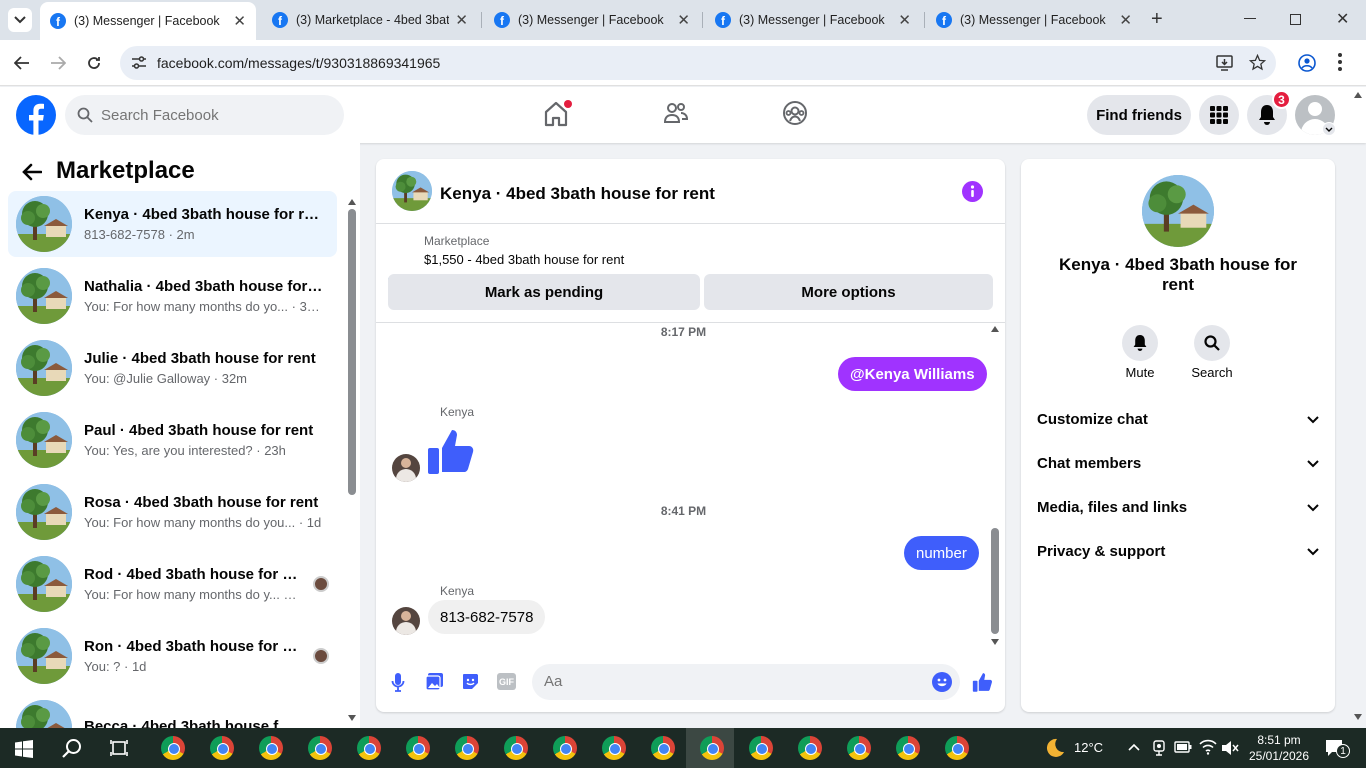  Describe the element at coordinates (1279, 748) in the screenshot. I see `taskbar-clock: 8:51 pm 25/01/2026` at that location.